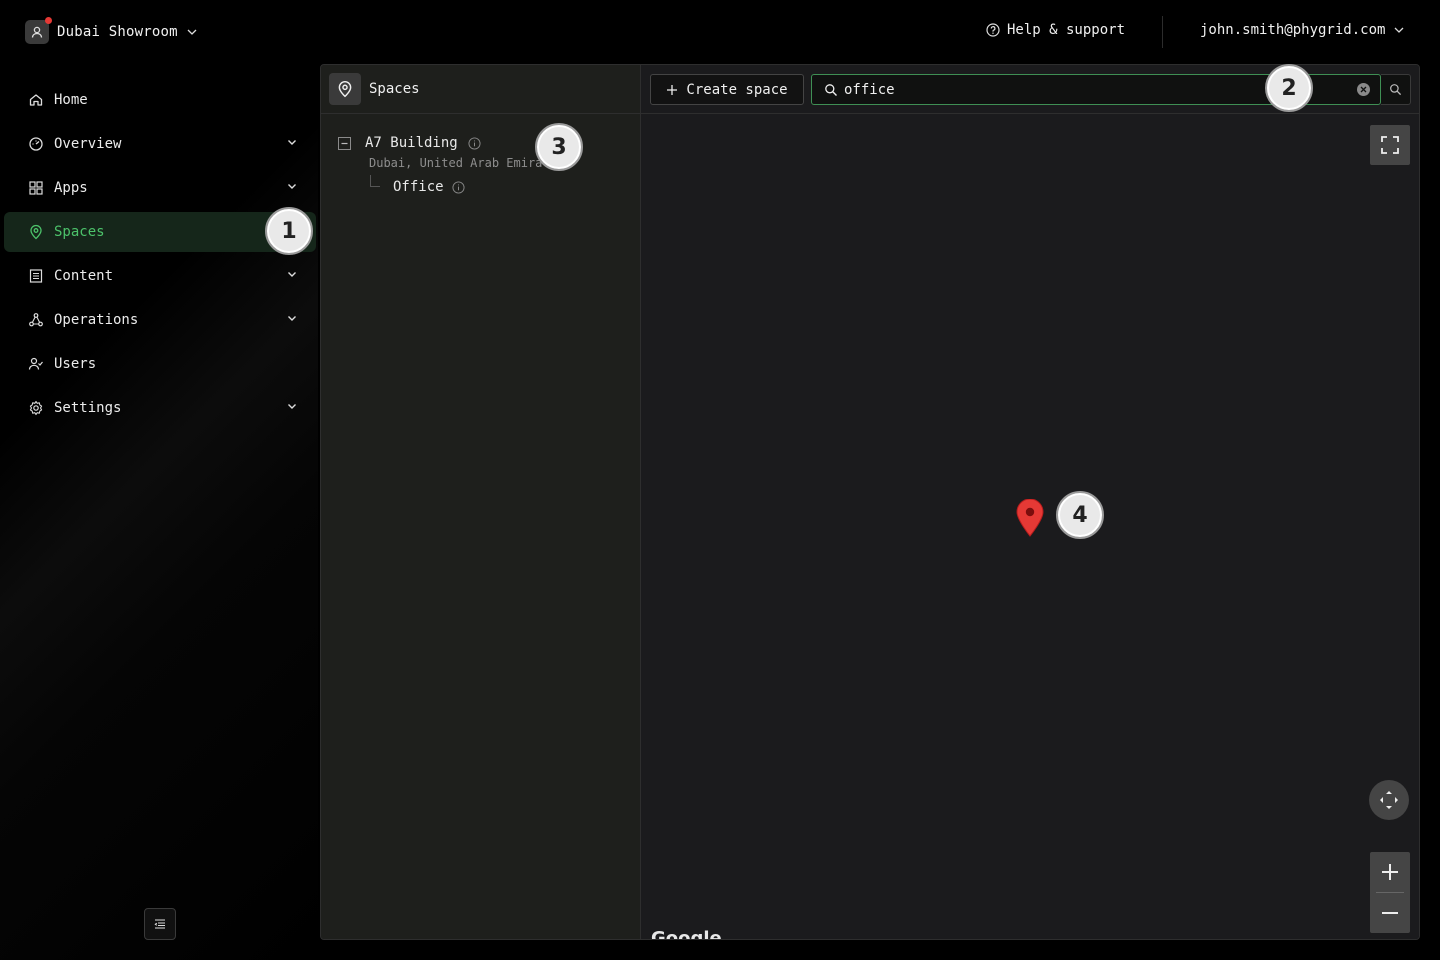 Image resolution: width=1440 pixels, height=960 pixels. I want to click on pan-arrows-icon, so click(1389, 800).